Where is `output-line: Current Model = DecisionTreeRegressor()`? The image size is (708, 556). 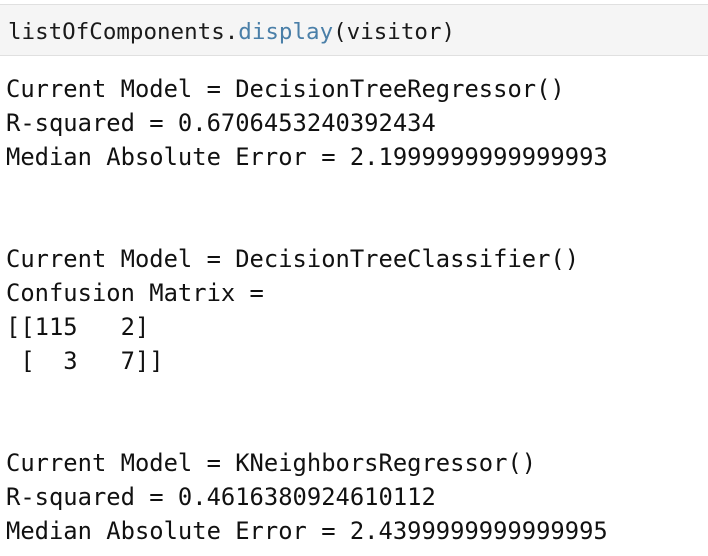
output-line: Current Model = DecisionTreeRegressor() is located at coordinates (285, 89).